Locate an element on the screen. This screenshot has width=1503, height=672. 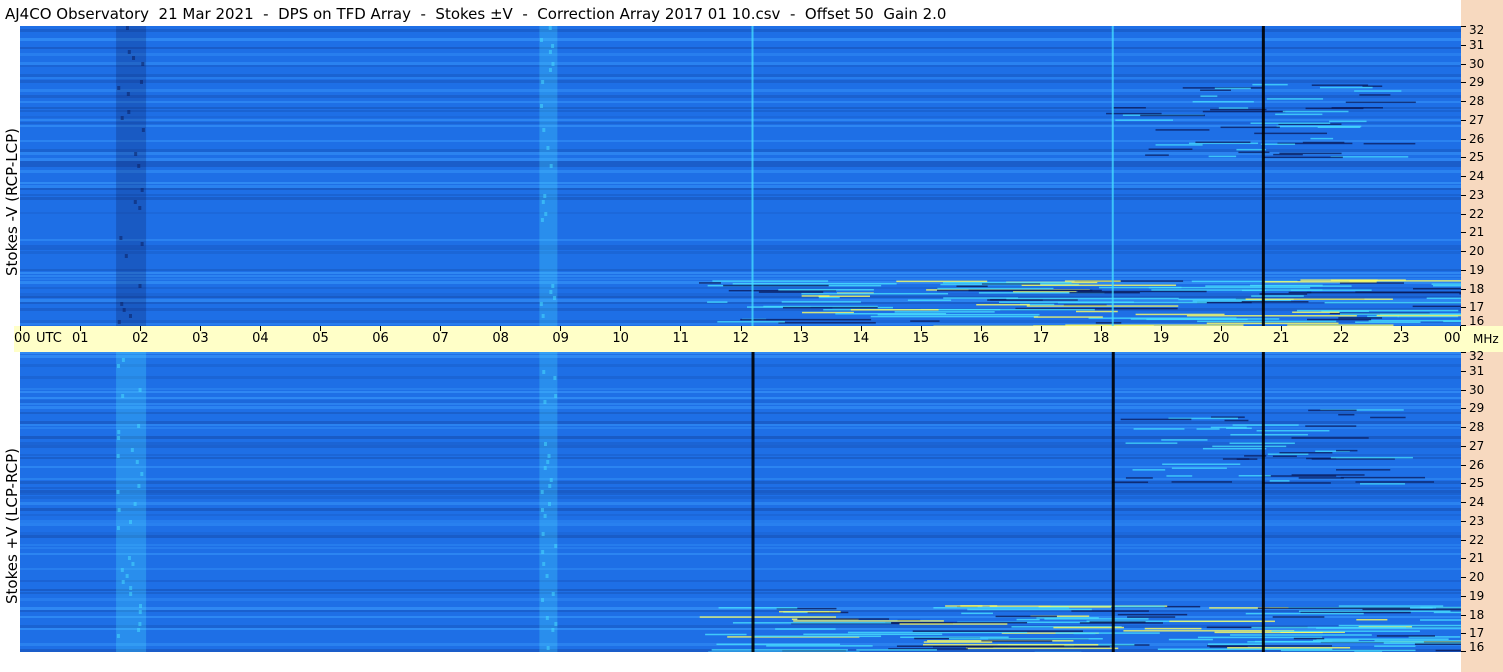
utc-tick-label: 12 is located at coordinates (741, 338).